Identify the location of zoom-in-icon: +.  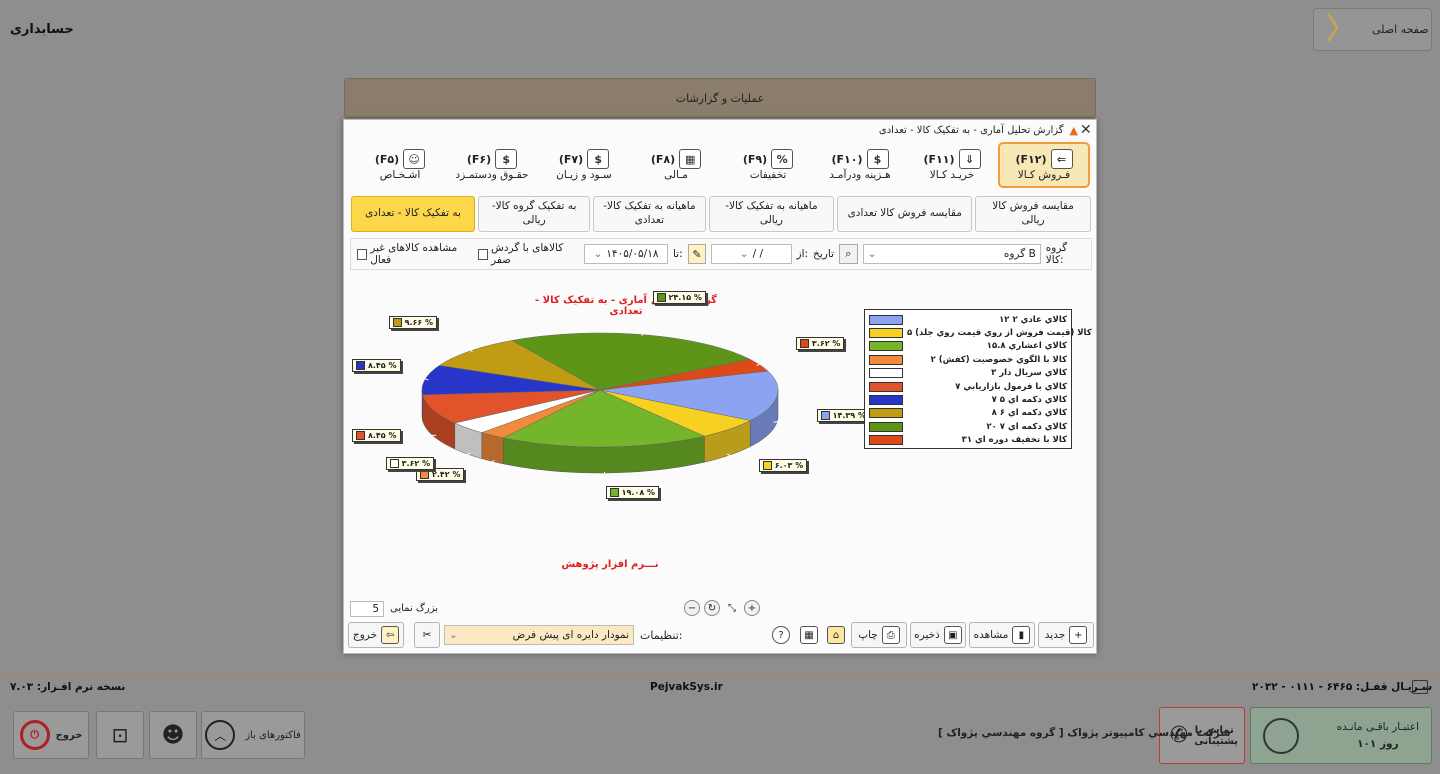
(752, 608).